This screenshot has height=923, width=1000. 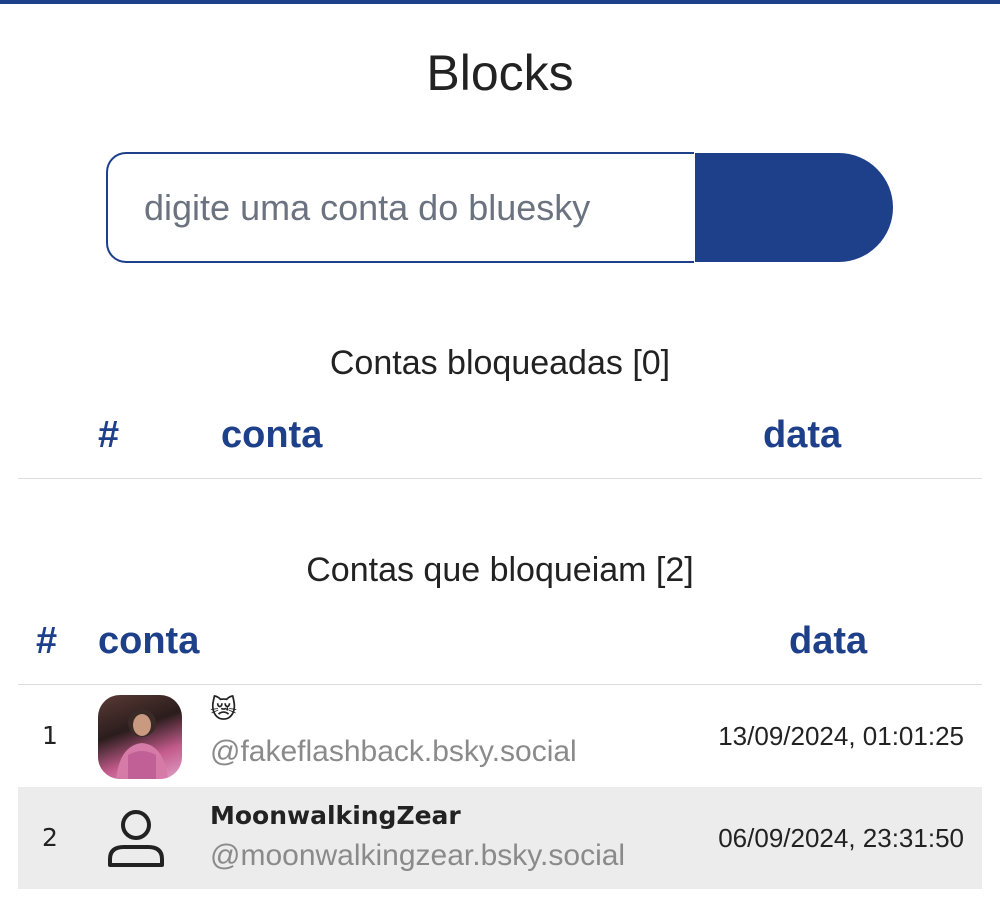 What do you see at coordinates (224, 710) in the screenshot?
I see `display-name: 😿` at bounding box center [224, 710].